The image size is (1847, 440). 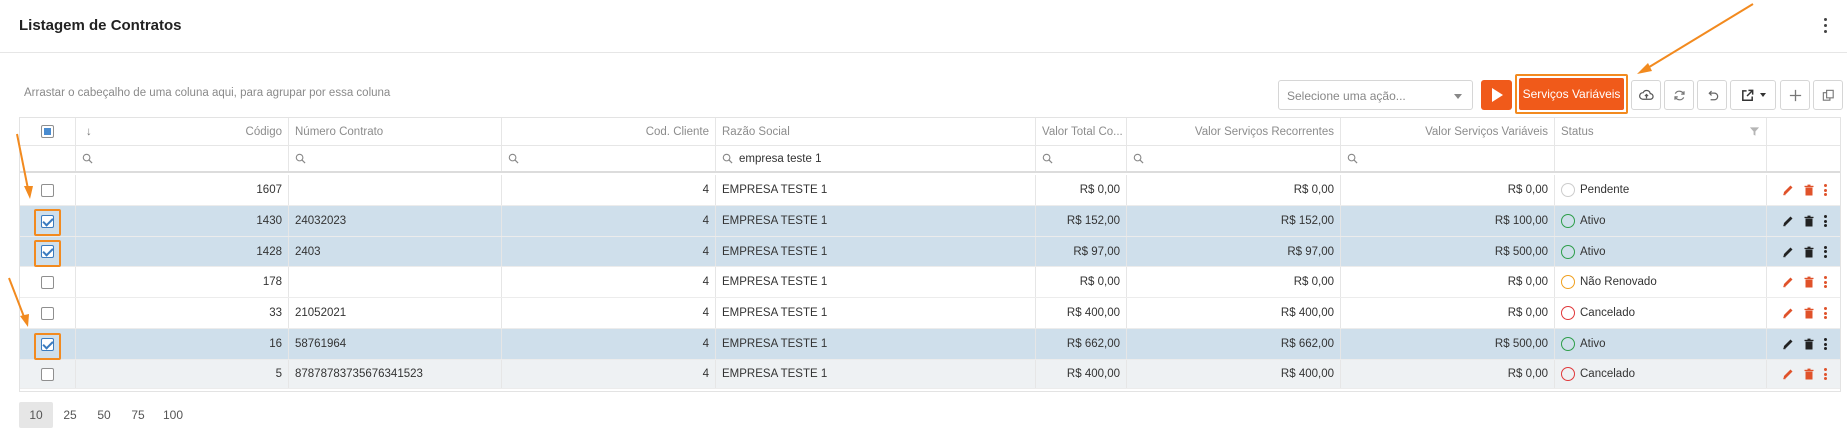 What do you see at coordinates (1661, 131) in the screenshot?
I see `column-header-status: Status` at bounding box center [1661, 131].